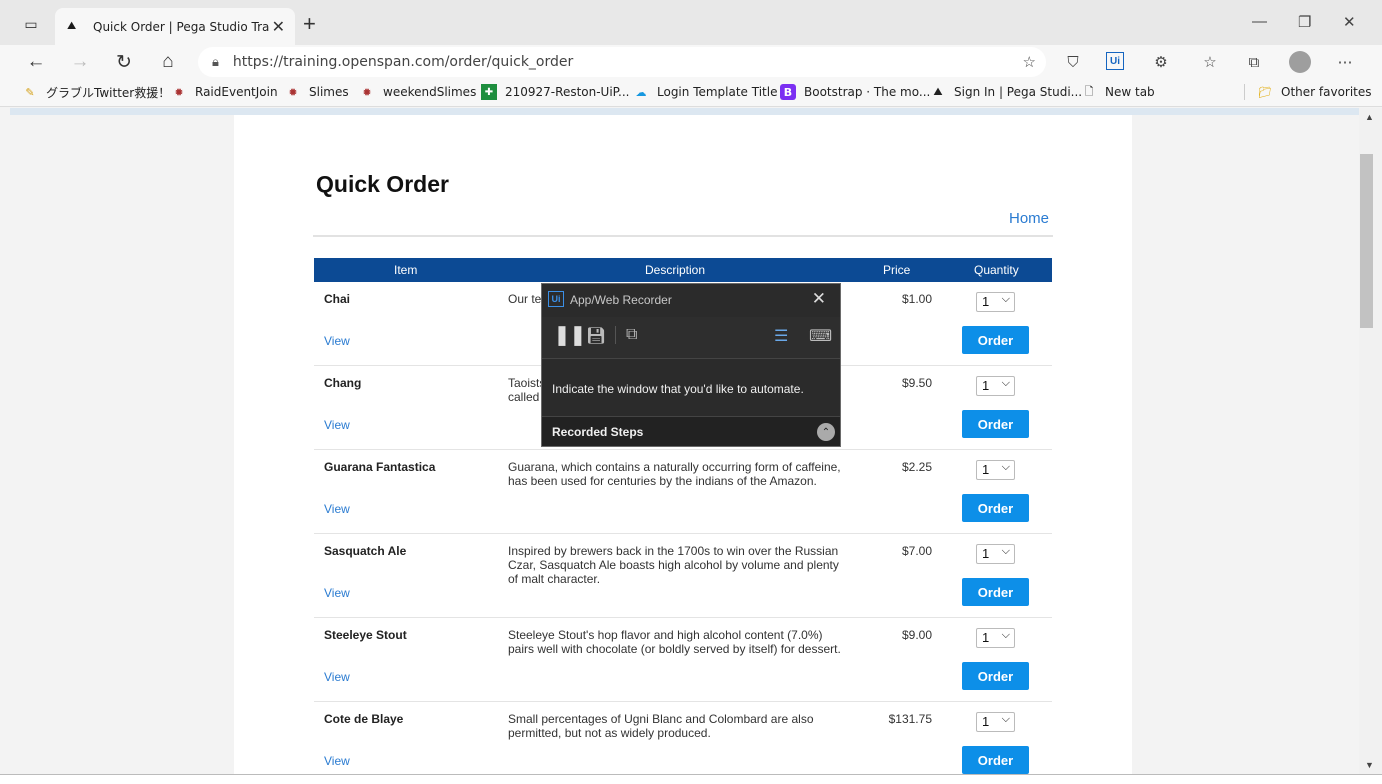 The height and width of the screenshot is (784, 1382). I want to click on item-name: Steeleye Stout, so click(365, 635).